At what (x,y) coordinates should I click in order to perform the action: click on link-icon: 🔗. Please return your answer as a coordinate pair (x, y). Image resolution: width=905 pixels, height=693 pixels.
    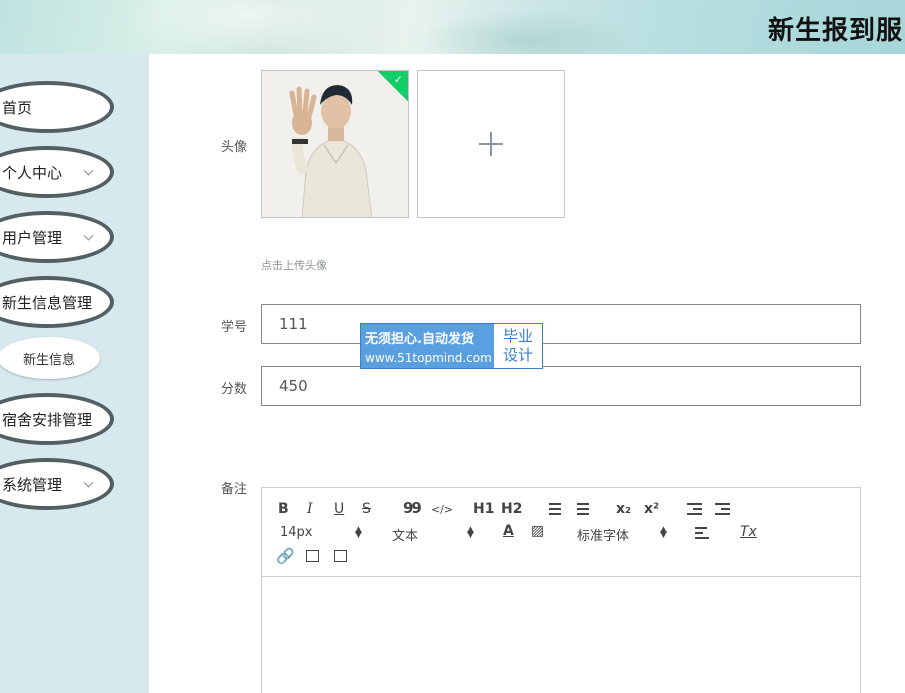
    Looking at the image, I should click on (285, 556).